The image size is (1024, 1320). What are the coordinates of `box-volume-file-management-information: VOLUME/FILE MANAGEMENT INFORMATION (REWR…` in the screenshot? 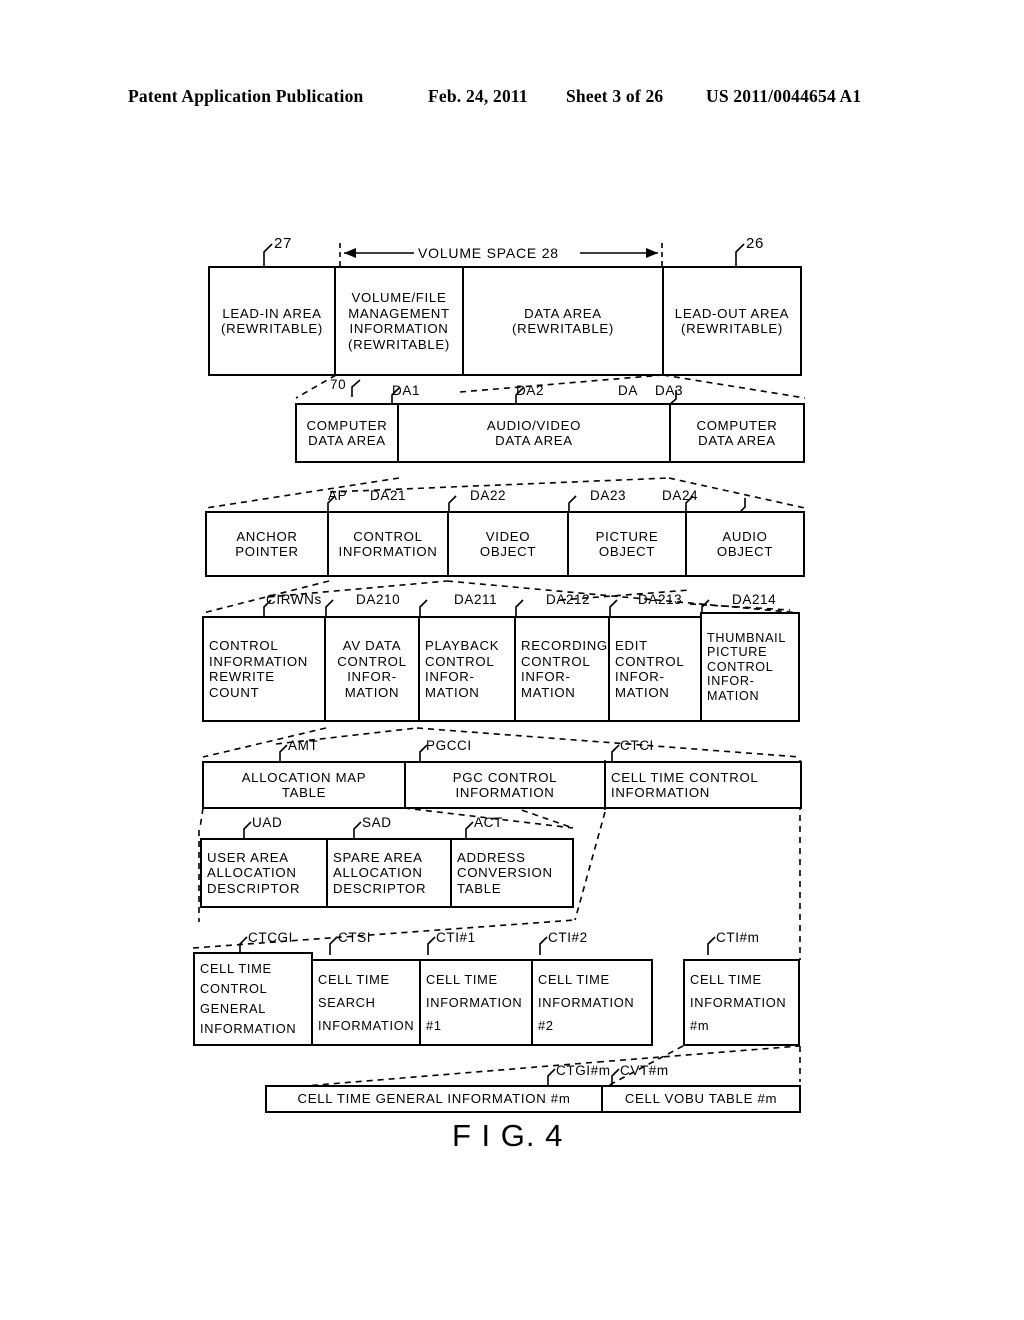 It's located at (399, 321).